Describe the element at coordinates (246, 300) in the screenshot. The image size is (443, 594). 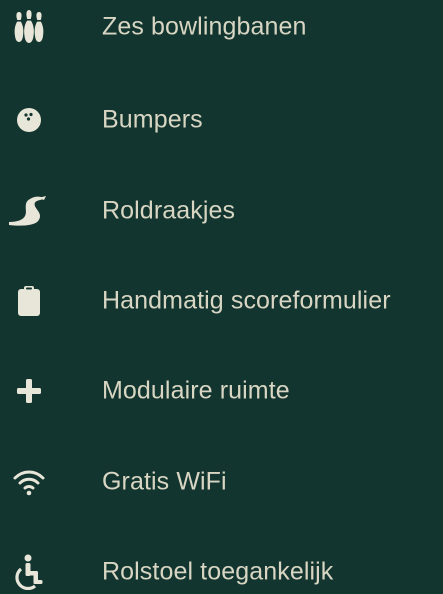
I see `amenity-label: Handmatig scoreformulier` at that location.